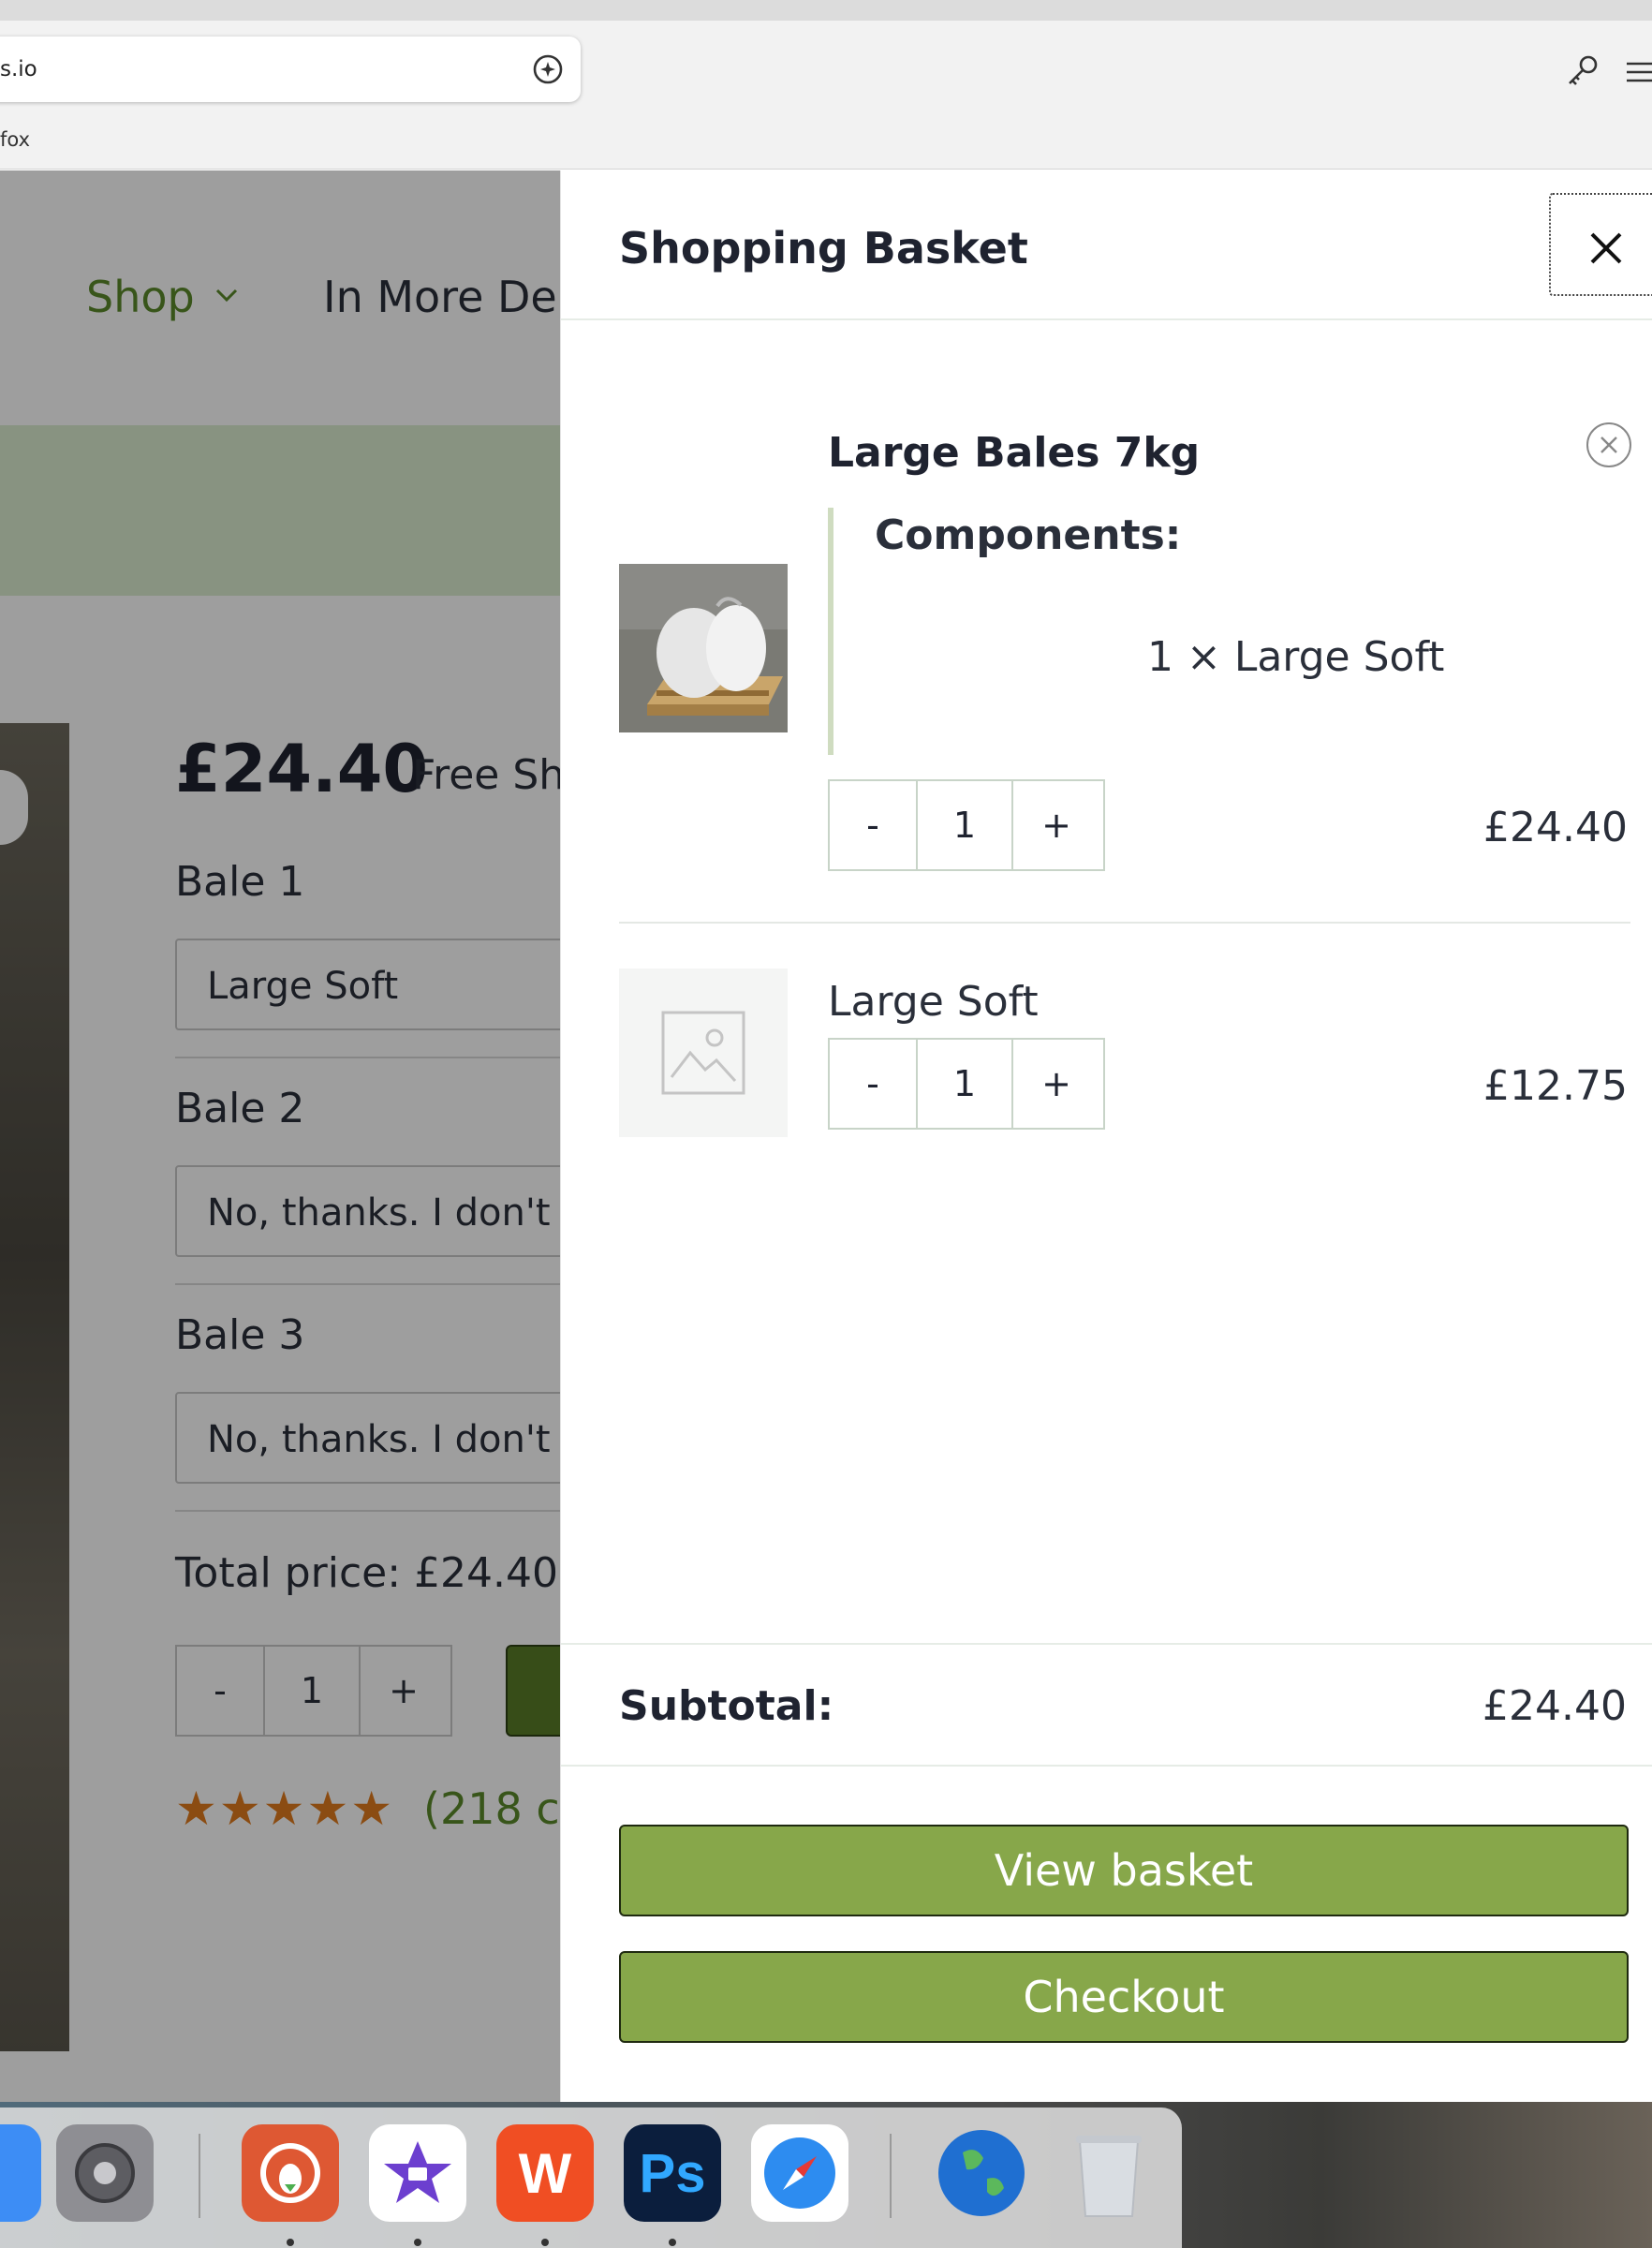 The height and width of the screenshot is (2248, 1652). Describe the element at coordinates (1609, 445) in the screenshot. I see `remove-item-icon` at that location.